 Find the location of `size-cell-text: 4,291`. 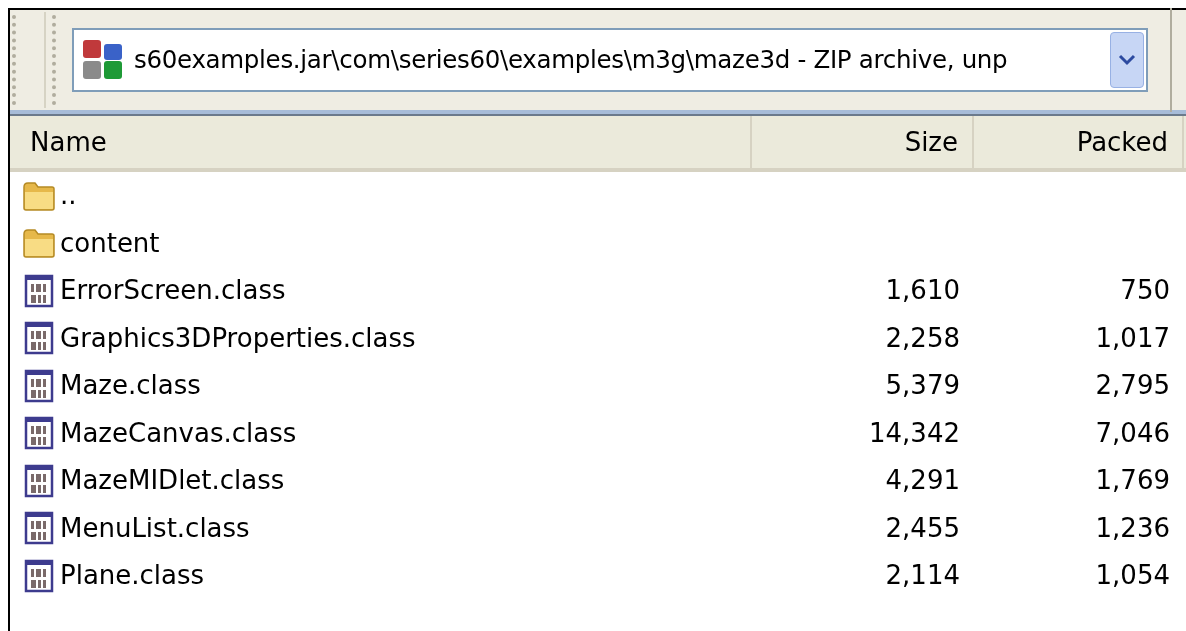

size-cell-text: 4,291 is located at coordinates (922, 481).